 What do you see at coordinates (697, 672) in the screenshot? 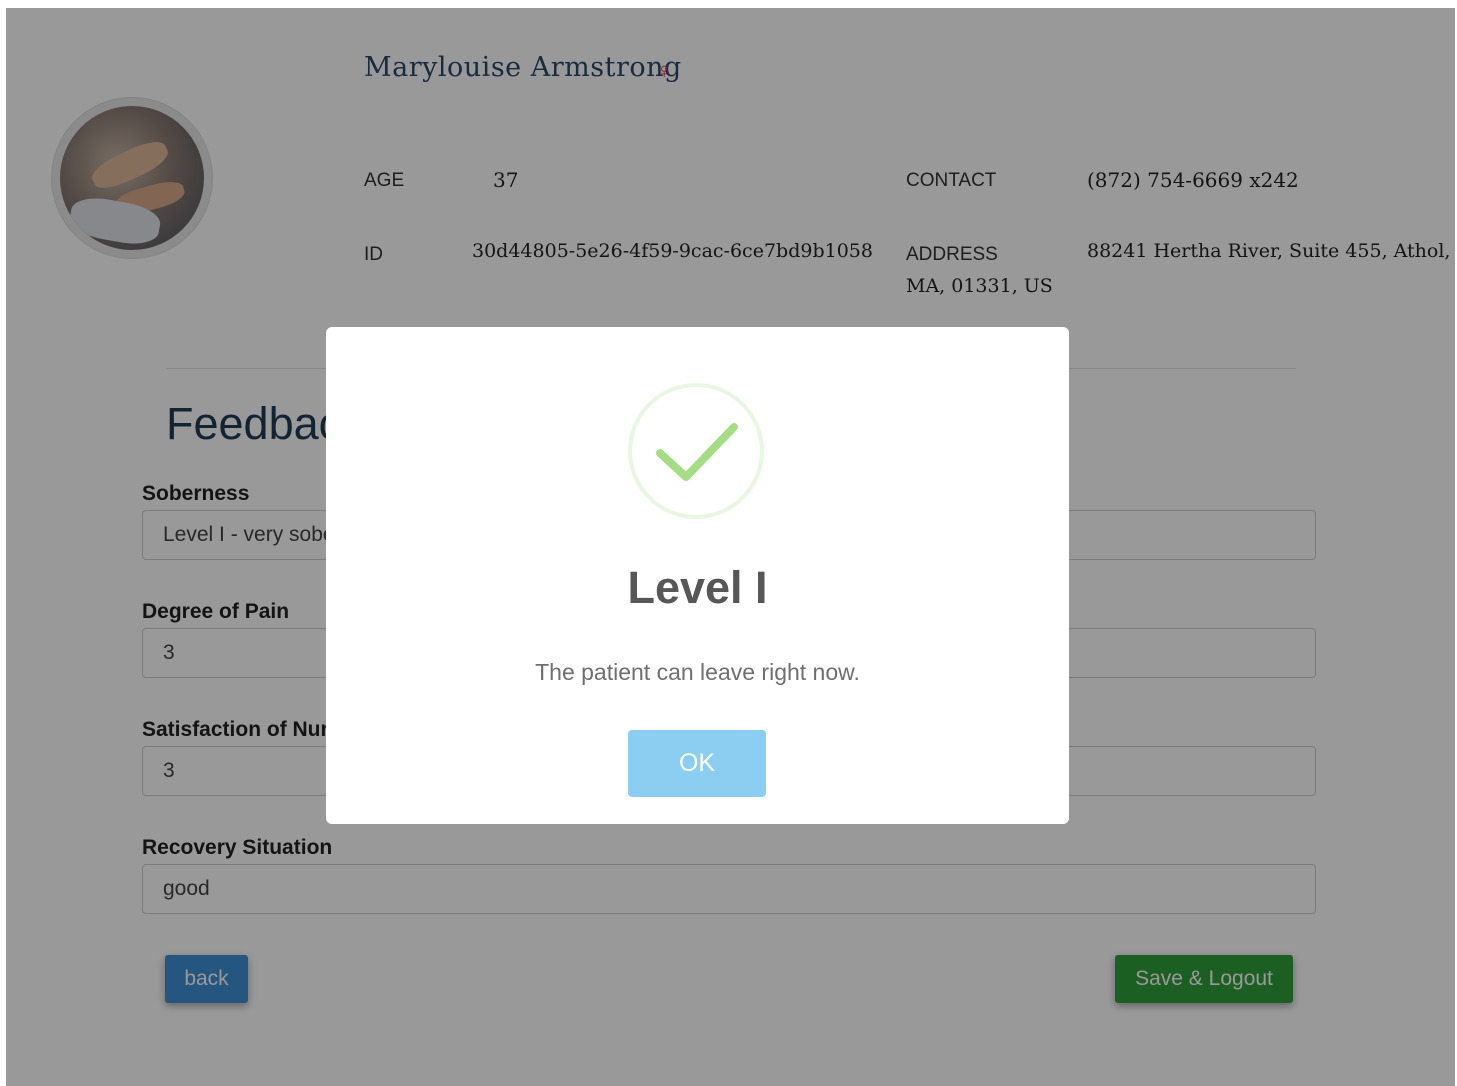
I see `modal-message: The patient can leave right now.` at bounding box center [697, 672].